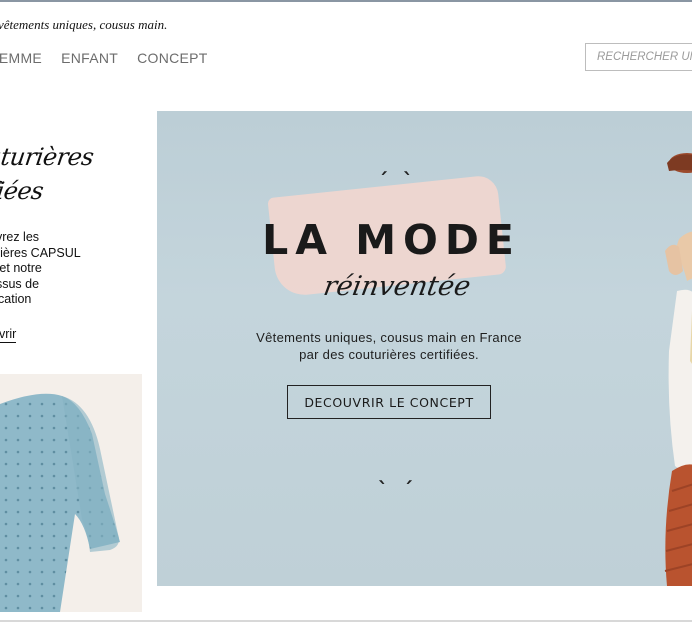 The width and height of the screenshot is (692, 624). What do you see at coordinates (20, 237) in the screenshot?
I see `promo-text-line: uvrez les` at bounding box center [20, 237].